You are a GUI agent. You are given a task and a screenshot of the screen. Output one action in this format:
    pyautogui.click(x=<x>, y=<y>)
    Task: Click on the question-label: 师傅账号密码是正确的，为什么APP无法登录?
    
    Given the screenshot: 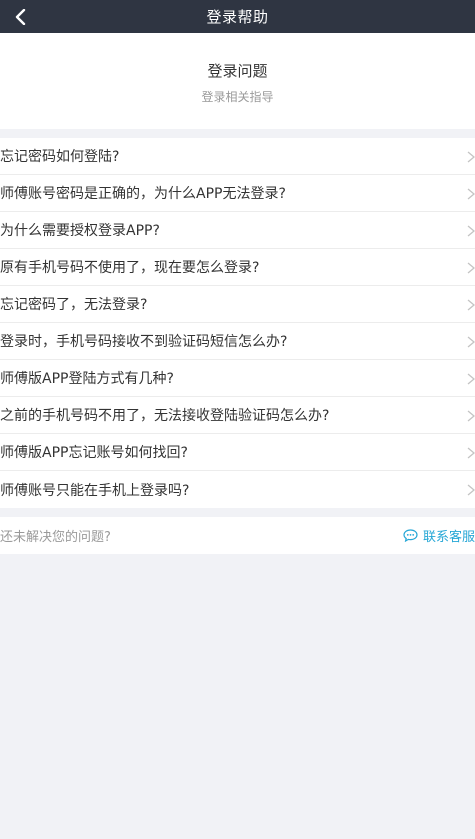 What is the action you would take?
    pyautogui.click(x=143, y=194)
    